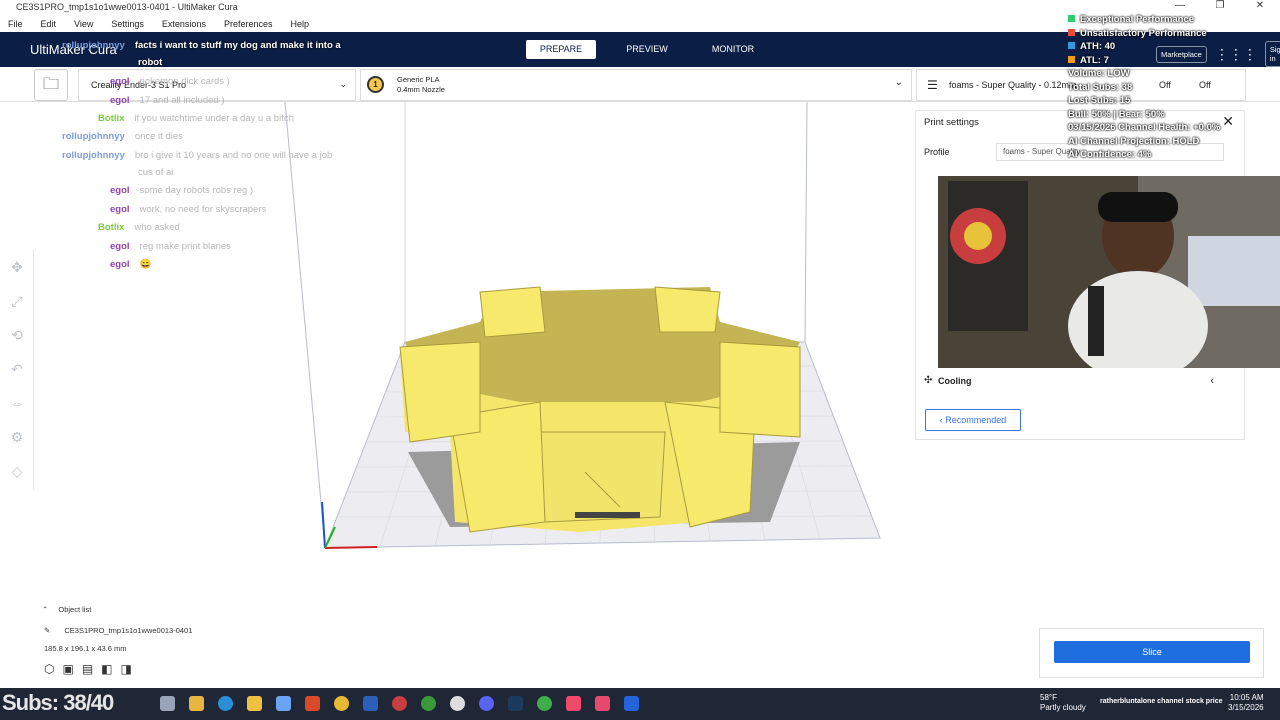 Image resolution: width=1280 pixels, height=720 pixels. What do you see at coordinates (312, 703) in the screenshot?
I see `pdf-icon` at bounding box center [312, 703].